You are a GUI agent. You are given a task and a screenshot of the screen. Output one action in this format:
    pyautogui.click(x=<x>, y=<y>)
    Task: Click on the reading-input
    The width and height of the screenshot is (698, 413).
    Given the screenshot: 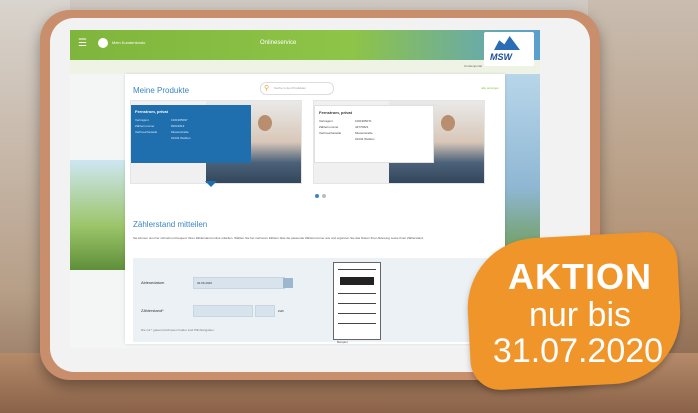 What is the action you would take?
    pyautogui.click(x=223, y=311)
    